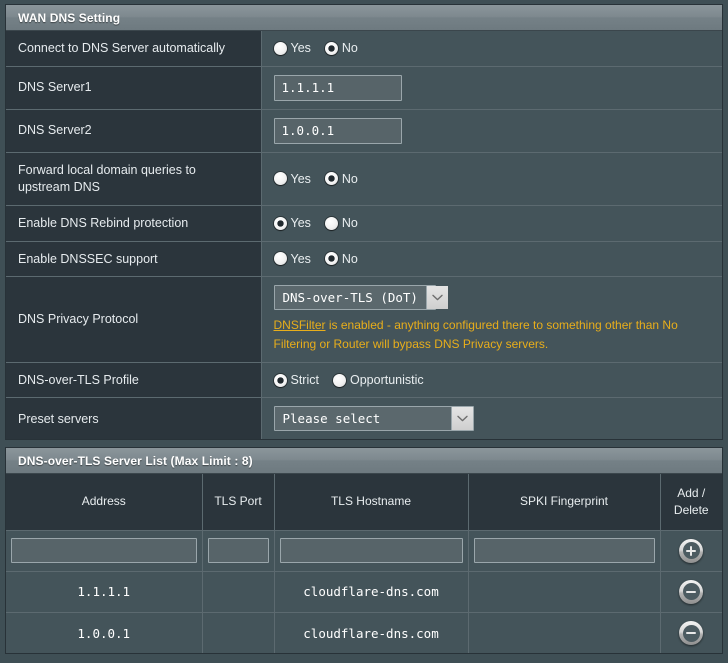  I want to click on server-list-section-header: DNS-over-TLS Server List (Max Limit : 8), so click(364, 461).